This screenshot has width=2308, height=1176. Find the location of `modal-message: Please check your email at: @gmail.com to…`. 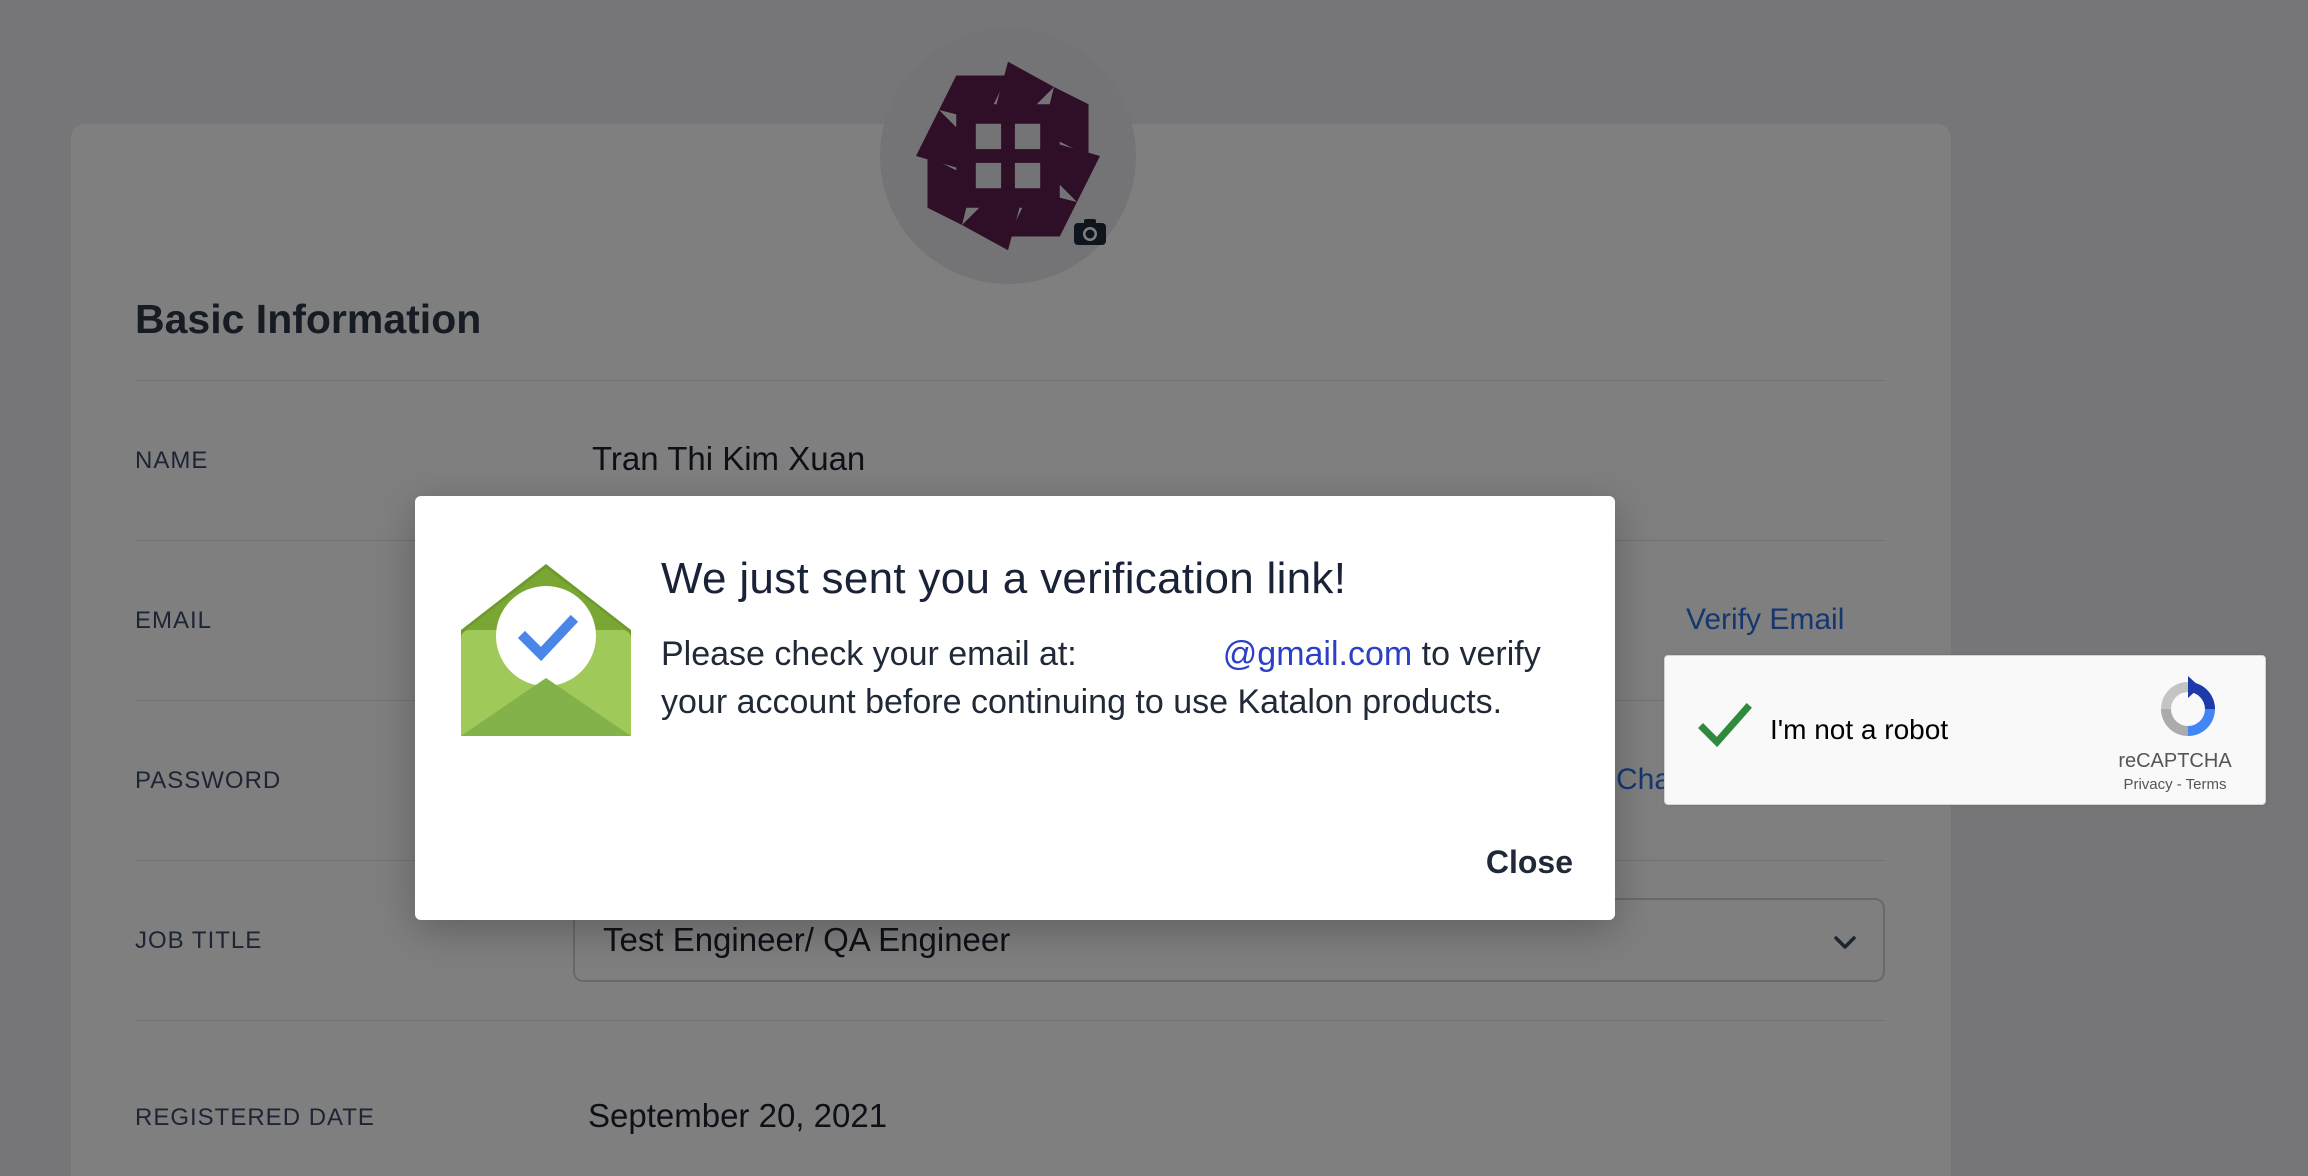

modal-message: Please check your email at: @gmail.com to… is located at coordinates (1121, 678).